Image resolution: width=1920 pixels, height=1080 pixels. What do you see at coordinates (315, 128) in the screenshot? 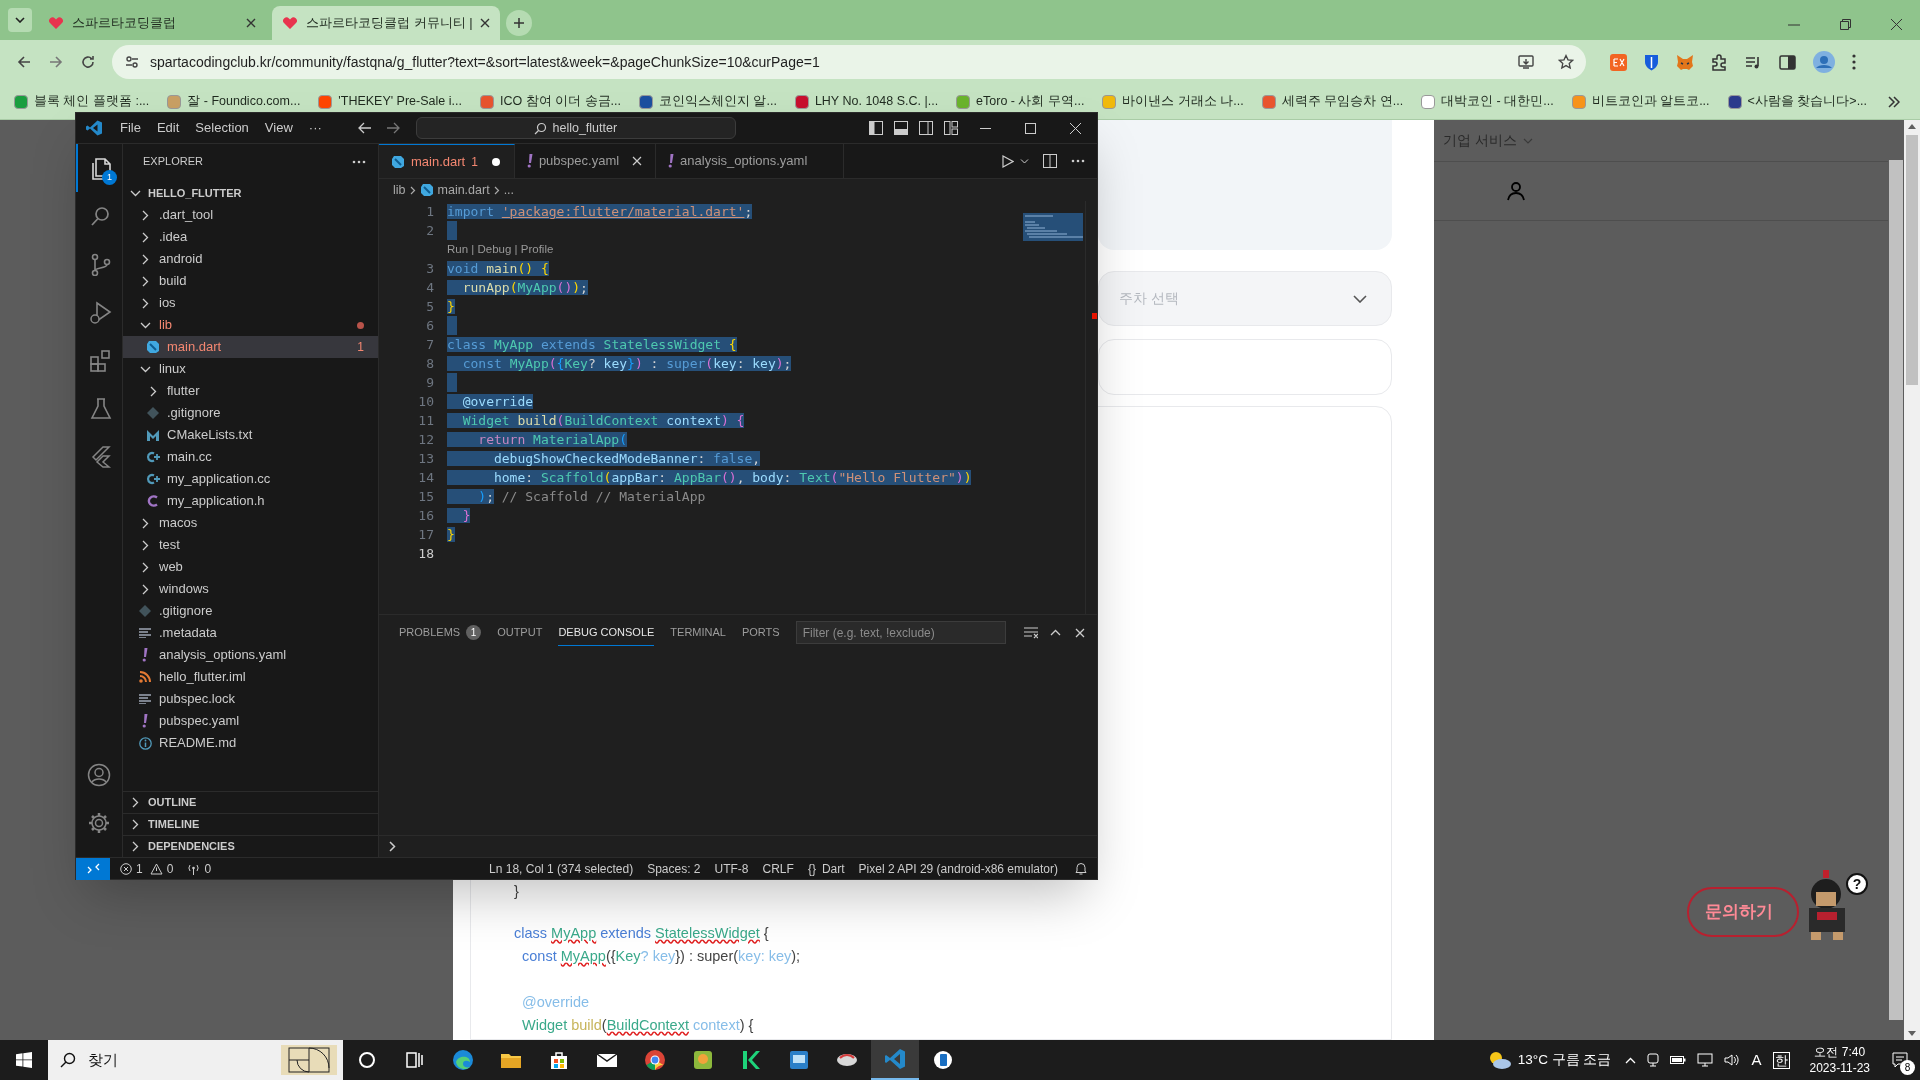
I see `menu-item: ···` at bounding box center [315, 128].